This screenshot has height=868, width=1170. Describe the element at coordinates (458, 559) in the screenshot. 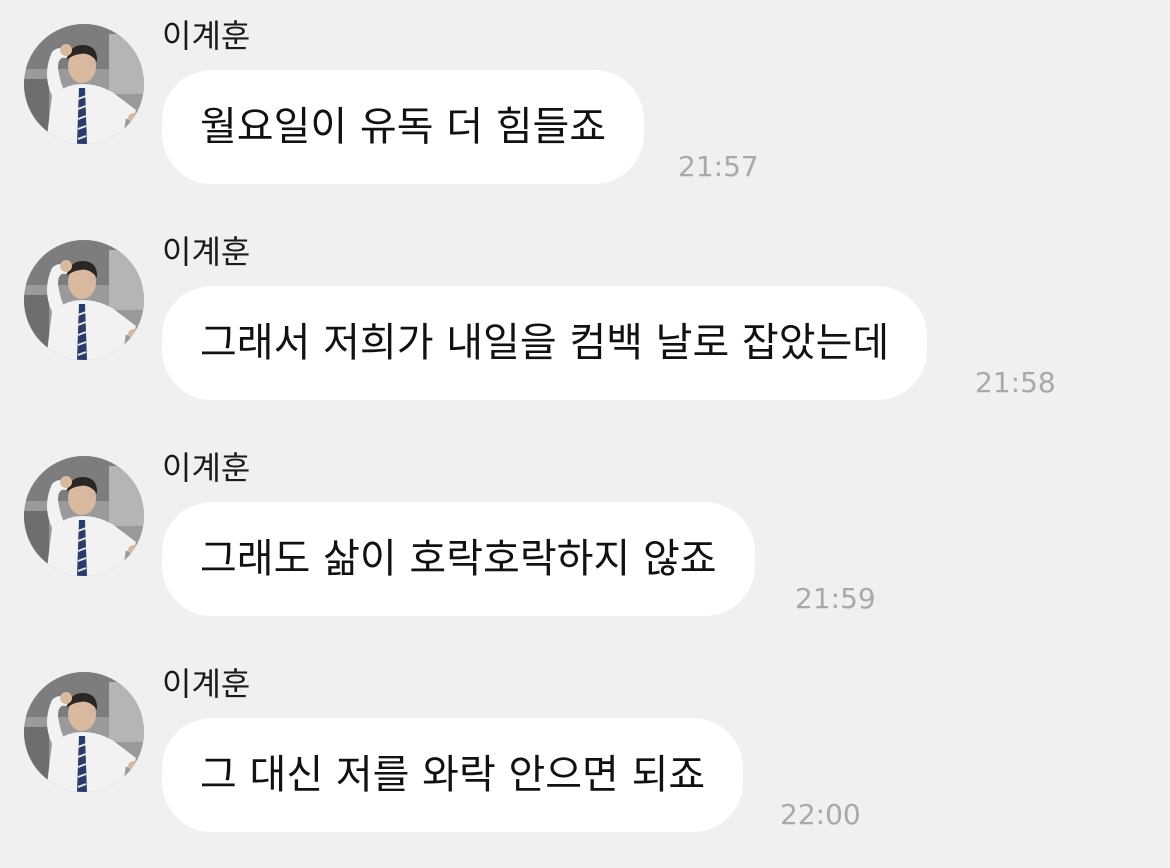

I see `message-bubble: 그래도 삶이 호락호락하지 않죠` at that location.